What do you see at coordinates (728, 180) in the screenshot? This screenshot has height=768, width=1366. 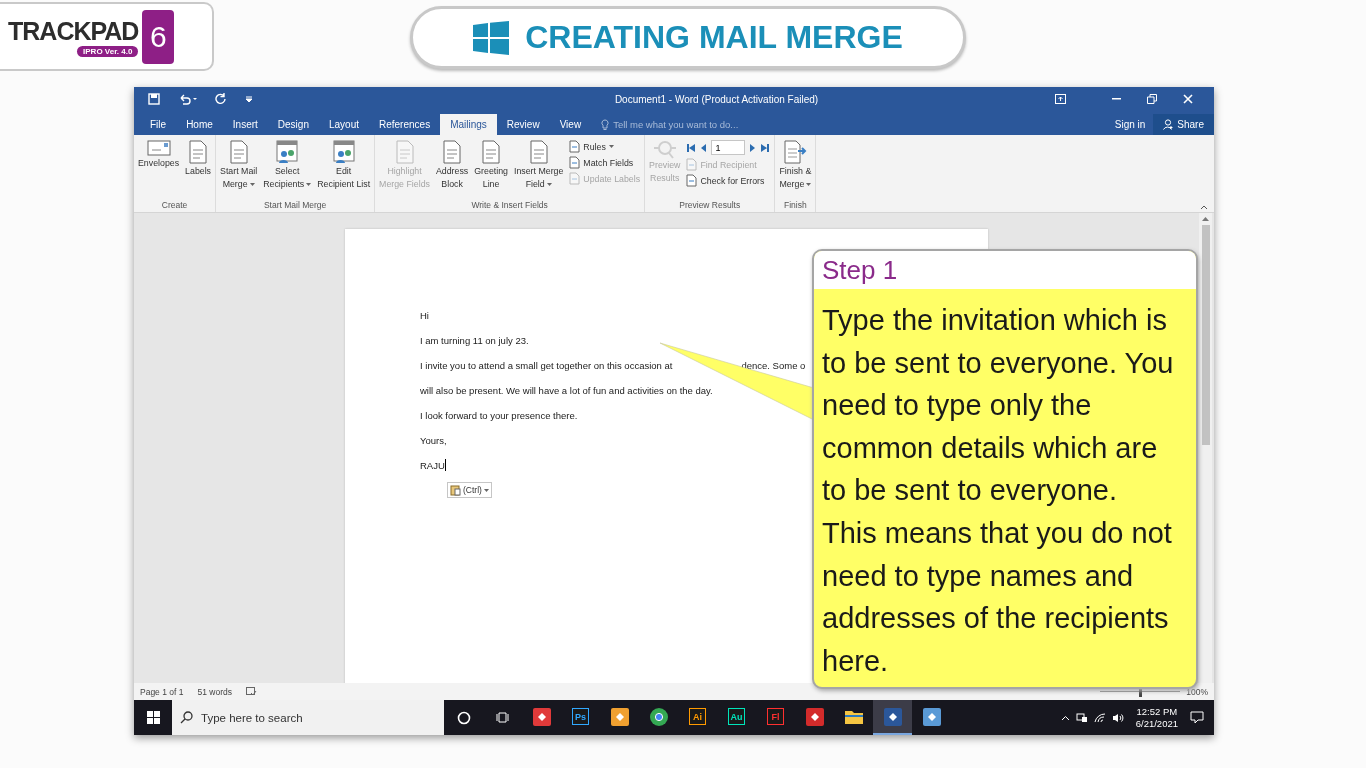 I see `ribbon-button: Check for Errors` at bounding box center [728, 180].